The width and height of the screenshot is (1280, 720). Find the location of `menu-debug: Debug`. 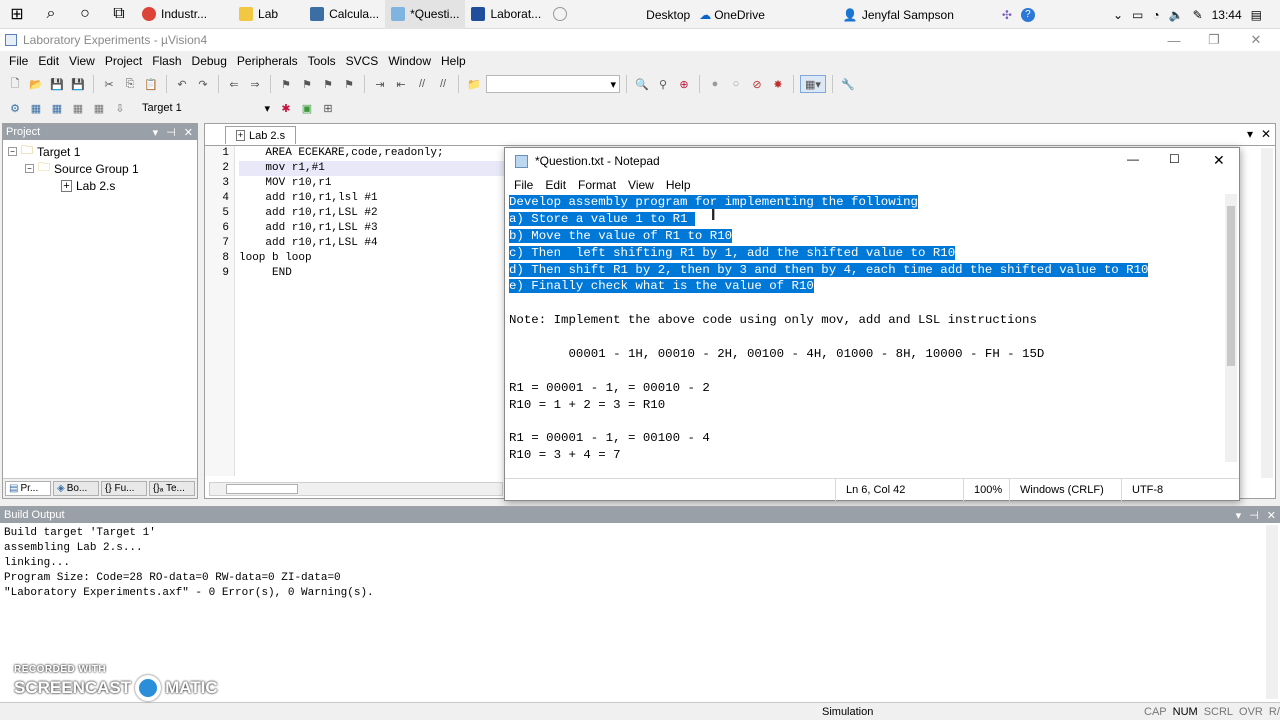

menu-debug: Debug is located at coordinates (209, 61).